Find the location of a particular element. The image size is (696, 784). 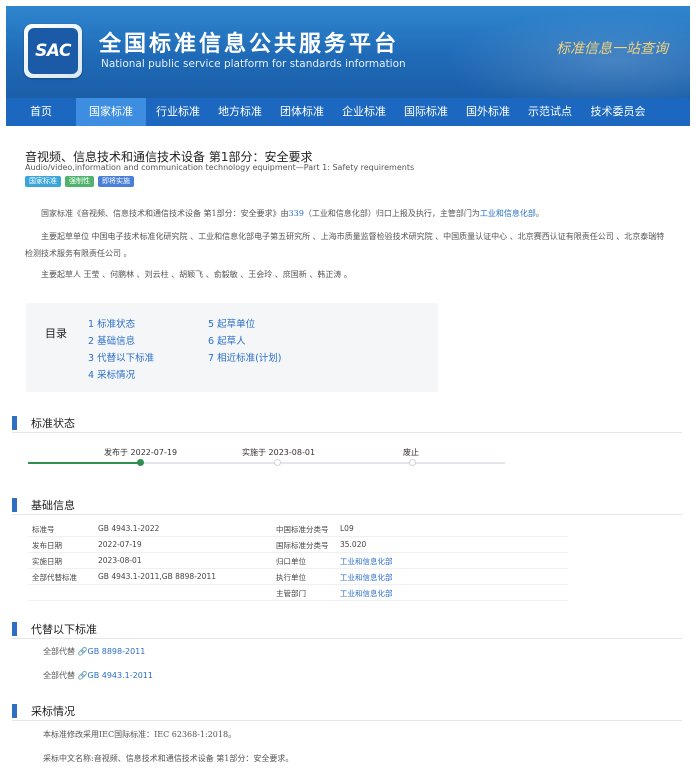

adopt-section-header: 采标情况 is located at coordinates (43, 711).